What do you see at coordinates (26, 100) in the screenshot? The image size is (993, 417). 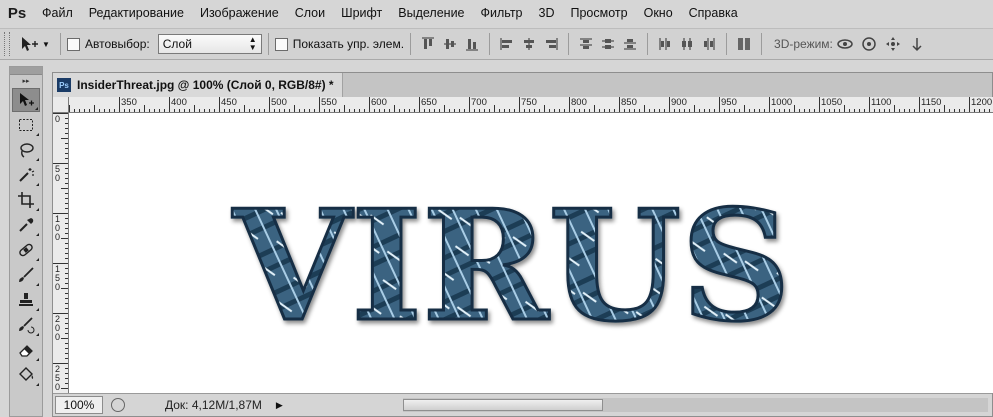 I see `move-tool` at bounding box center [26, 100].